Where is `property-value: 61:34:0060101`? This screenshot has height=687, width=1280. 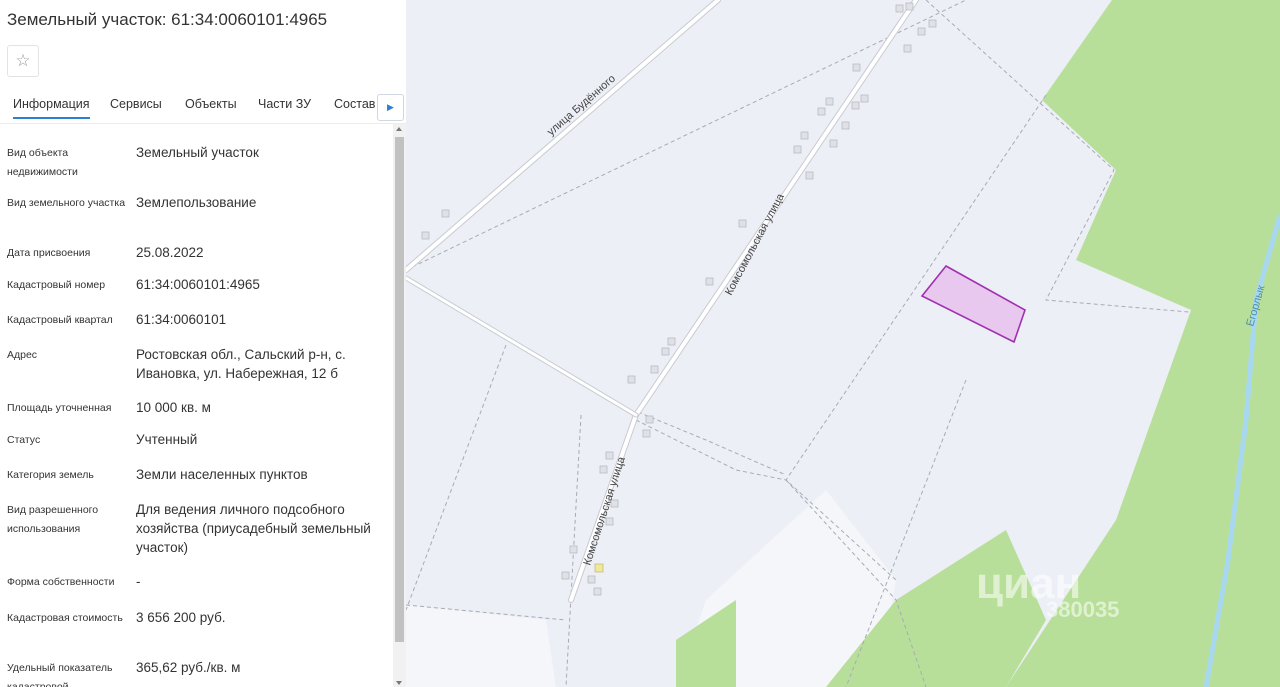 property-value: 61:34:0060101 is located at coordinates (181, 319).